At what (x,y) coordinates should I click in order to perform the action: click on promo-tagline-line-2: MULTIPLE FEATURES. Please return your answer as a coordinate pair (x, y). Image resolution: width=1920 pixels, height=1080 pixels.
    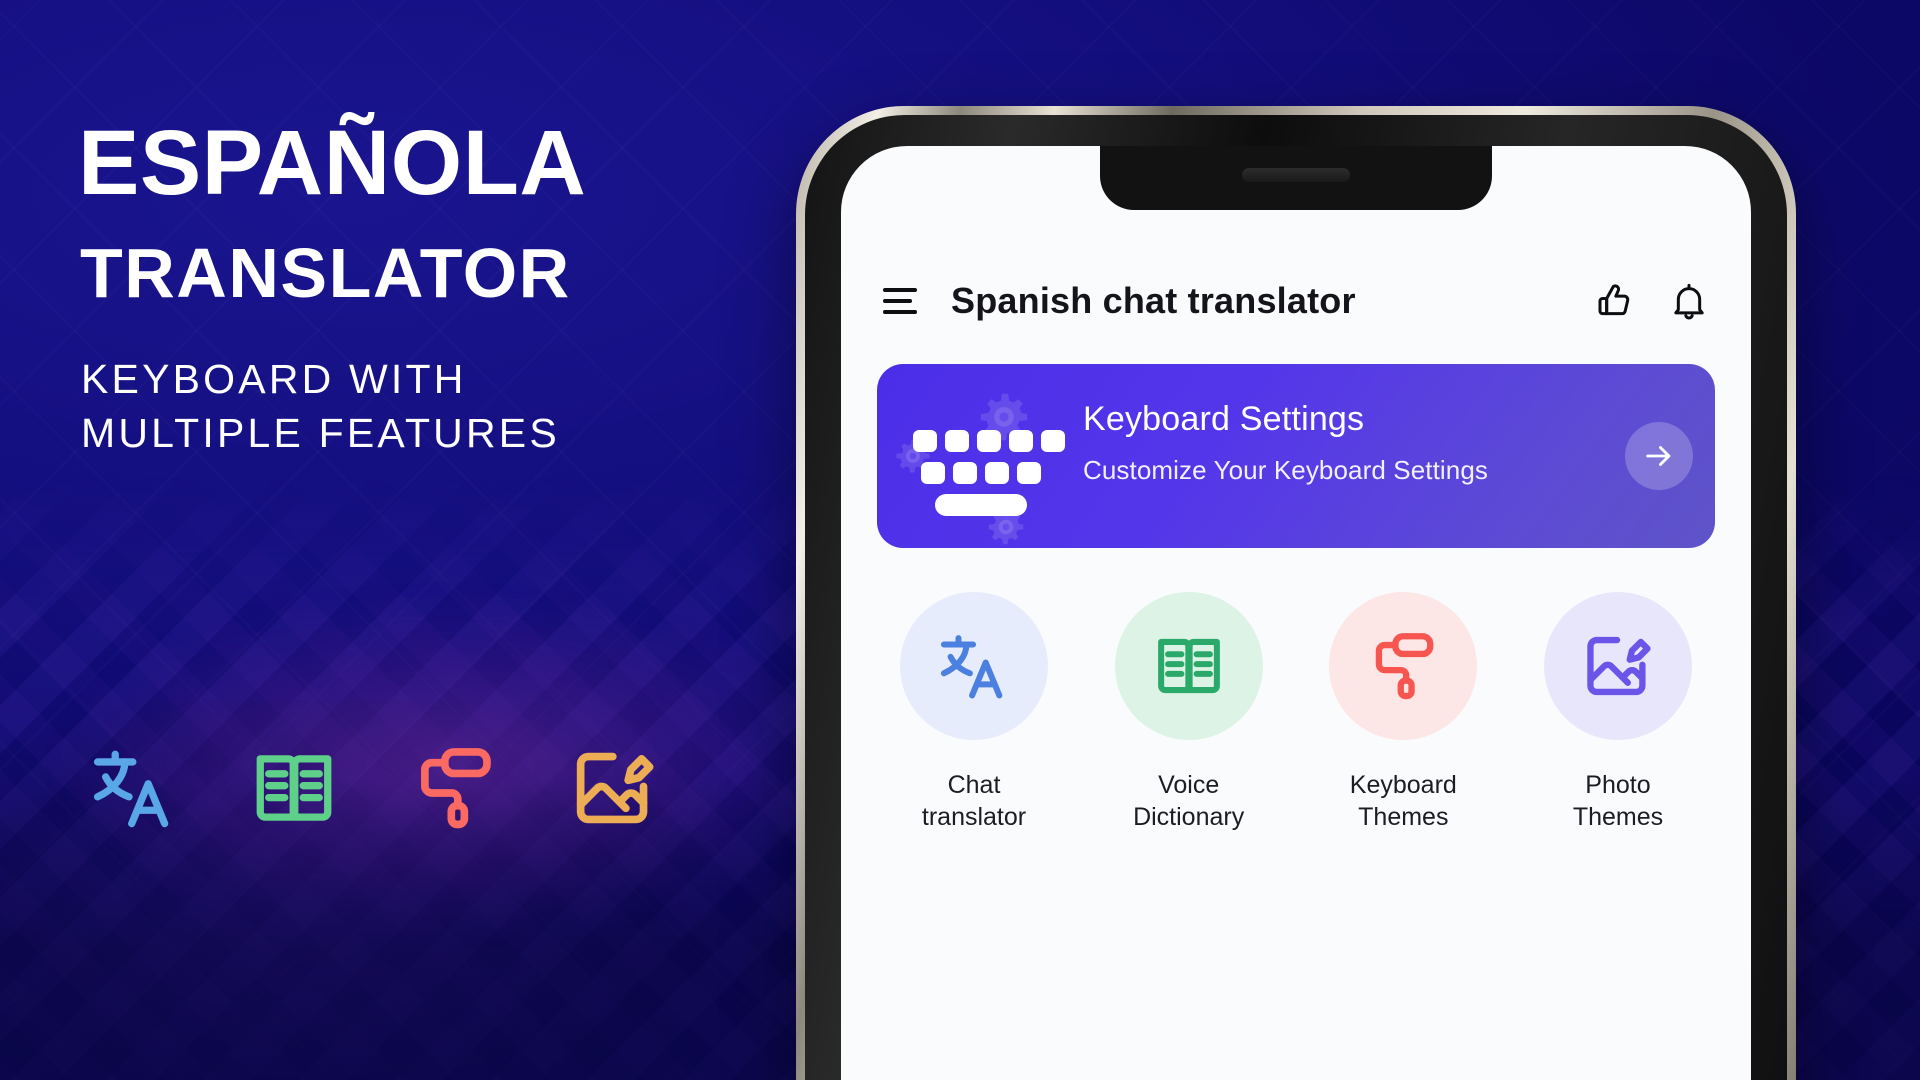
    Looking at the image, I should click on (320, 433).